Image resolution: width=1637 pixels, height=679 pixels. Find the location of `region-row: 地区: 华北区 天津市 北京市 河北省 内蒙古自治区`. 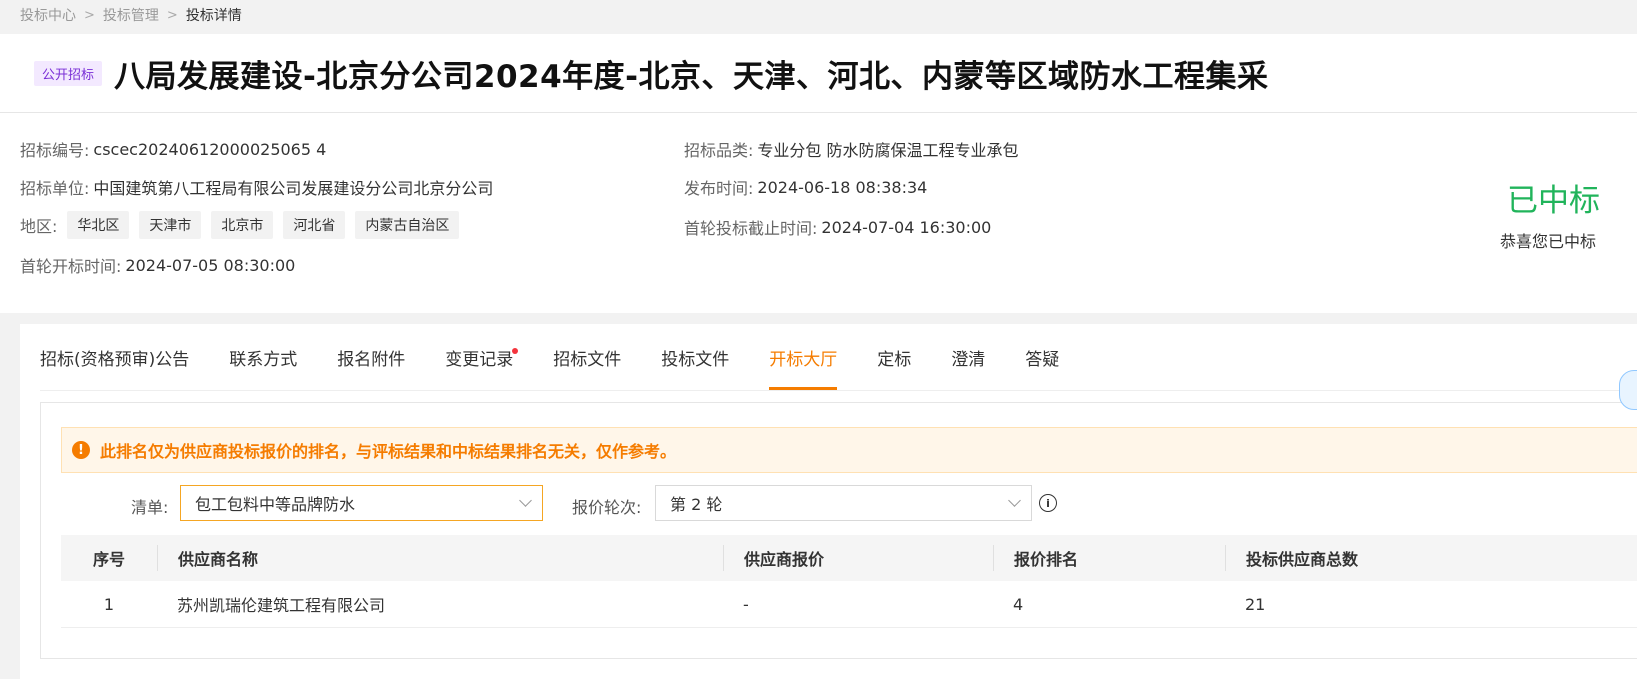

region-row: 地区: 华北区 天津市 北京市 河北省 内蒙古自治区 is located at coordinates (240, 225).